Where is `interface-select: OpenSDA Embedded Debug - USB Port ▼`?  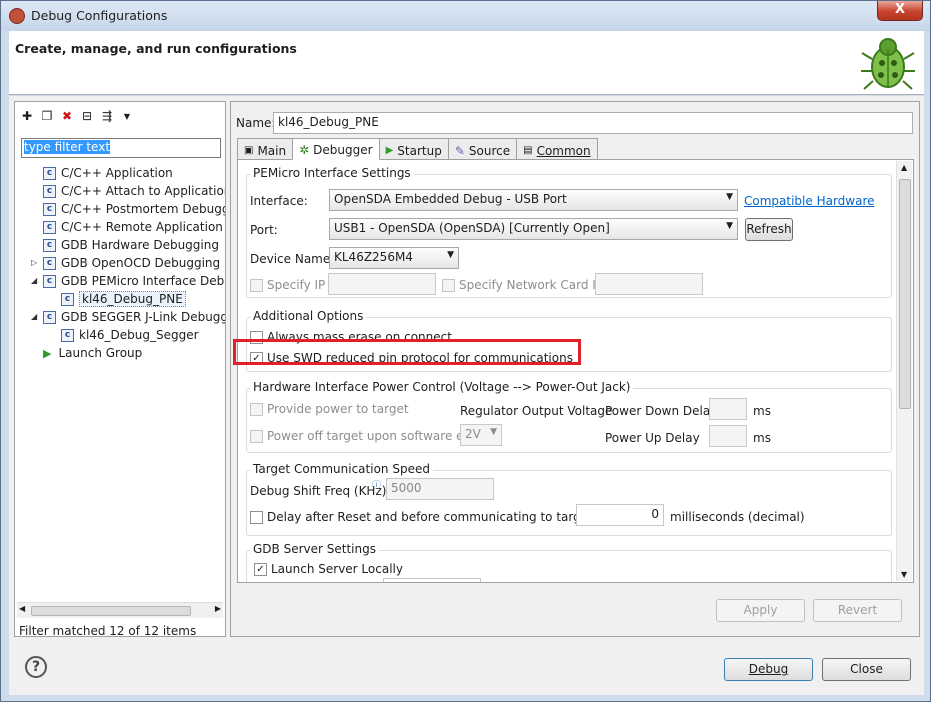 interface-select: OpenSDA Embedded Debug - USB Port ▼ is located at coordinates (533, 200).